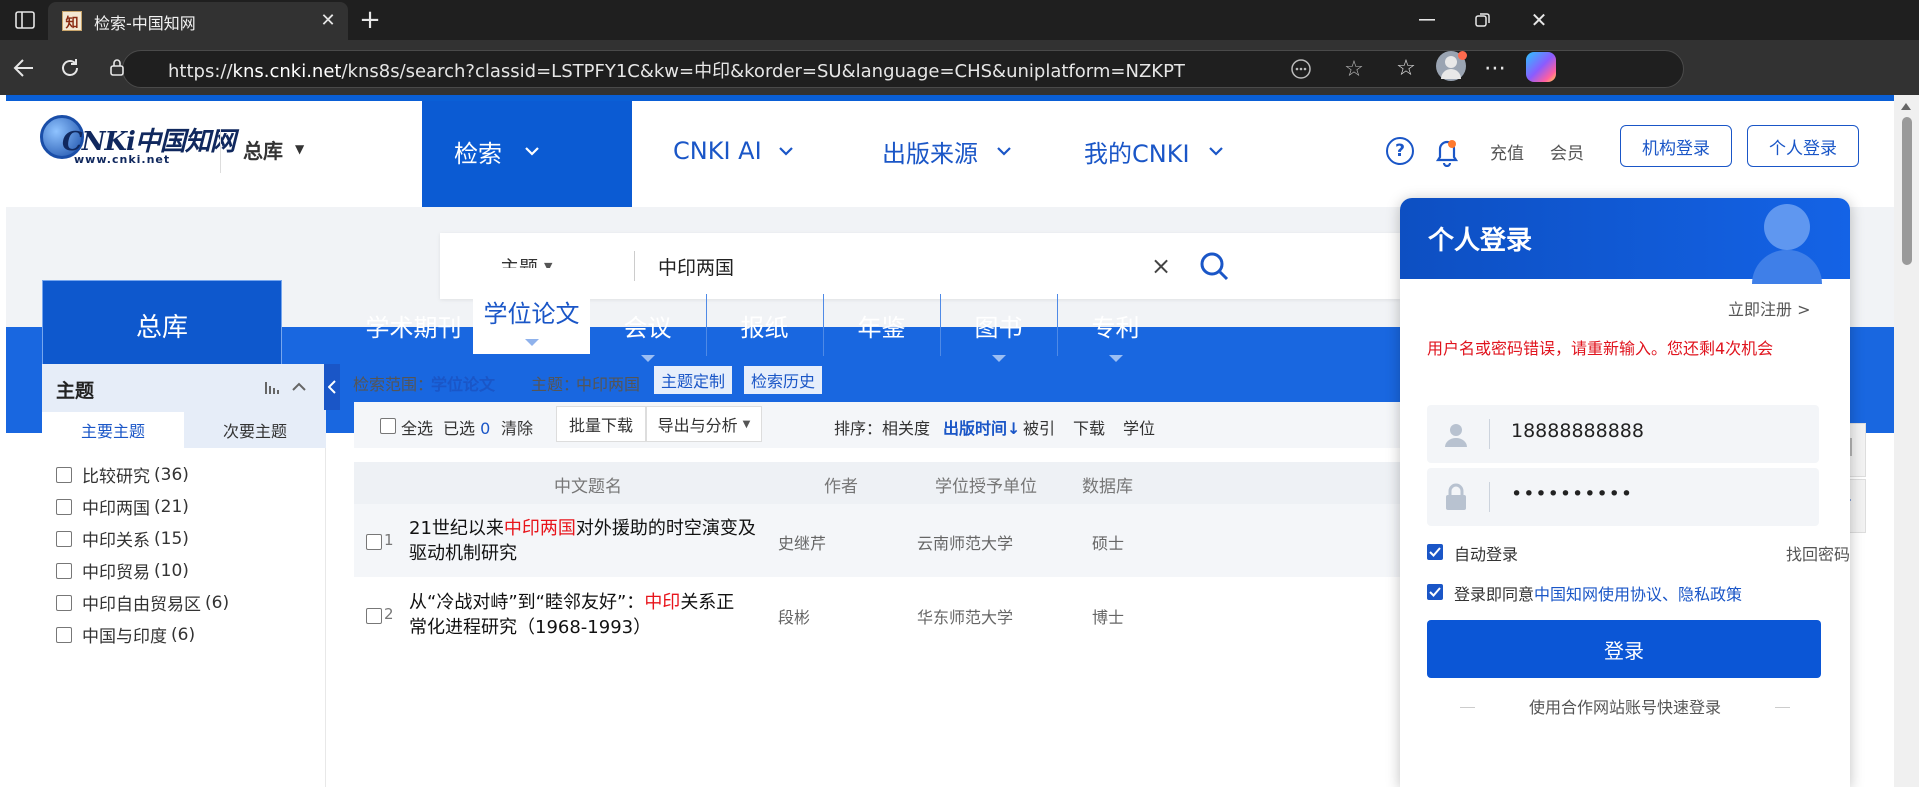 This screenshot has height=787, width=1919. Describe the element at coordinates (1486, 553) in the screenshot. I see `auto-login-label: 自动登录` at that location.